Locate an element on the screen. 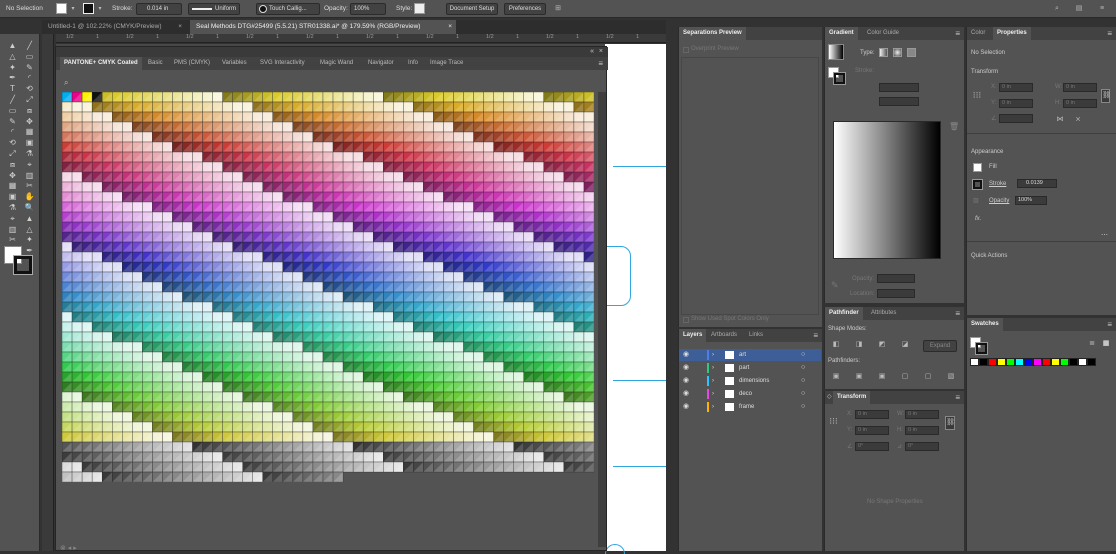  tab-pathfinder: Pathfinder is located at coordinates (844, 313).